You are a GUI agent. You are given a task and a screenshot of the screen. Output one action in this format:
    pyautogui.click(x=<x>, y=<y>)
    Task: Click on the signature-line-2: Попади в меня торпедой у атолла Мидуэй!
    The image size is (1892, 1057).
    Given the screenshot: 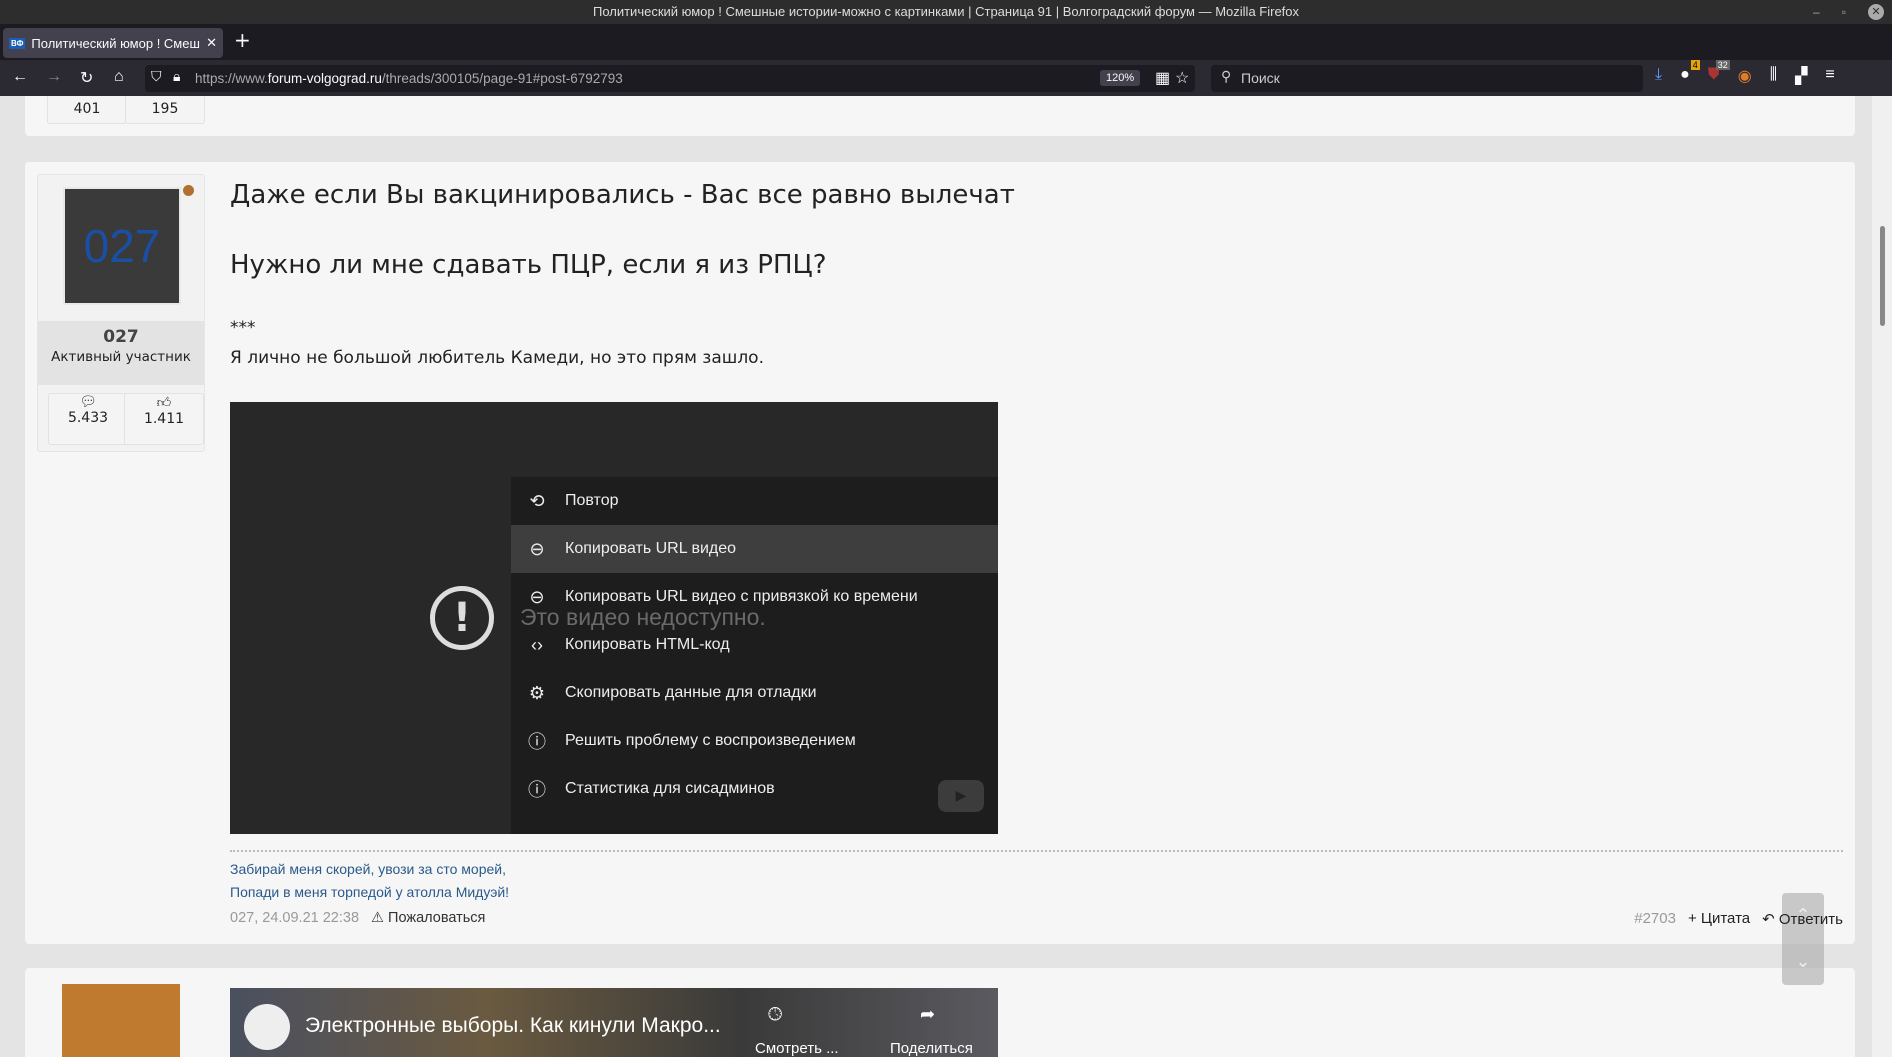 What is the action you would take?
    pyautogui.click(x=370, y=892)
    